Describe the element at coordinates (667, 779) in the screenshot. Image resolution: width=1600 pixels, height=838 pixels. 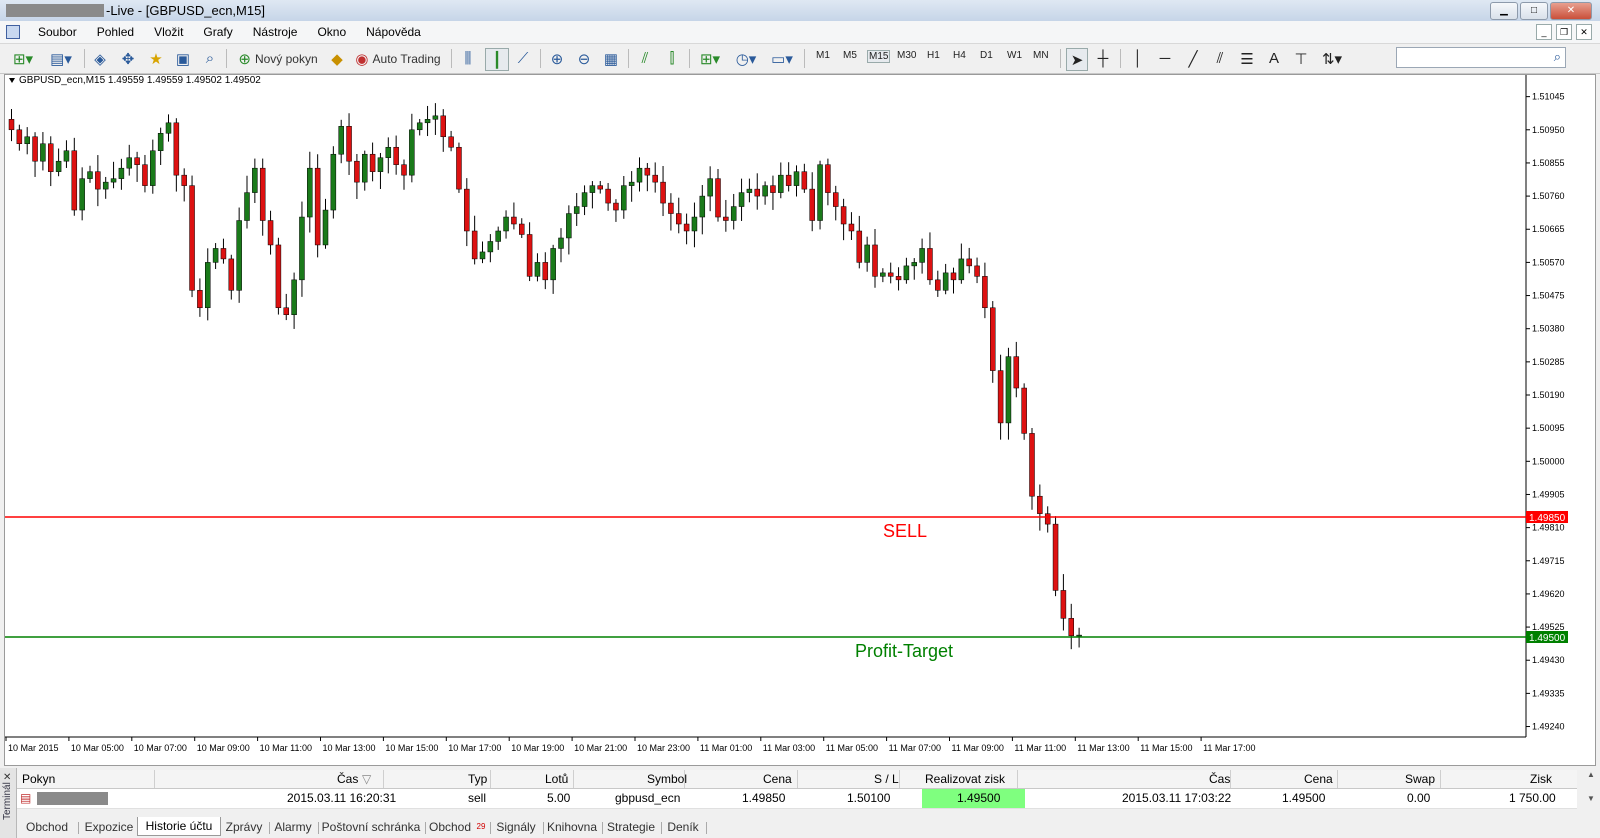
I see `col-symbol: Symbol` at that location.